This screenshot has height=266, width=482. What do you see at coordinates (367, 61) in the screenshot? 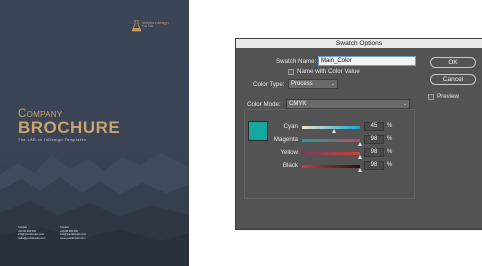
I see `swatch-name-input: Main_Color` at bounding box center [367, 61].